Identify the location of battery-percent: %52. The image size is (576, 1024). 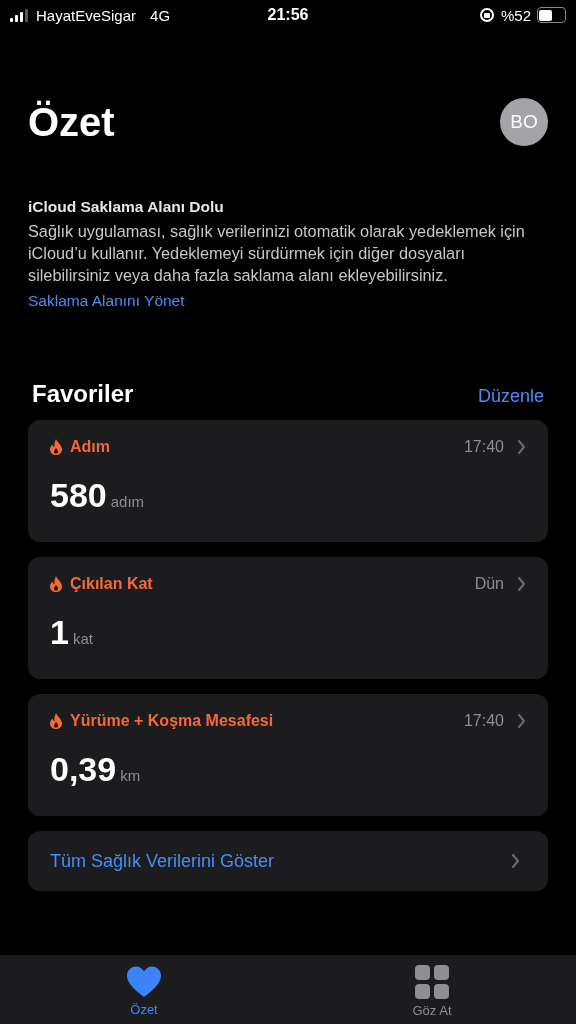
(515, 15).